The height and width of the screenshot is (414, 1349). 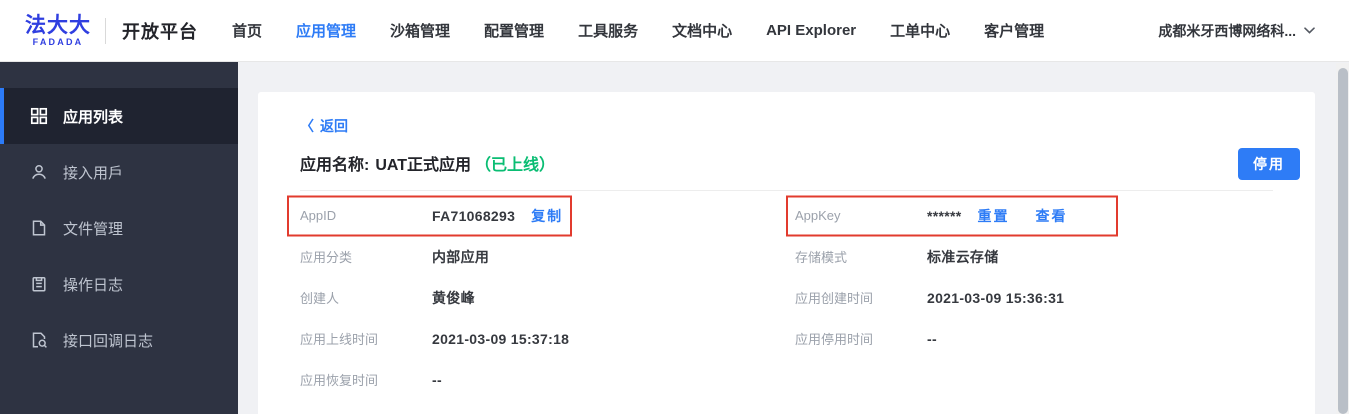 I want to click on reset-link: 重置, so click(x=994, y=216).